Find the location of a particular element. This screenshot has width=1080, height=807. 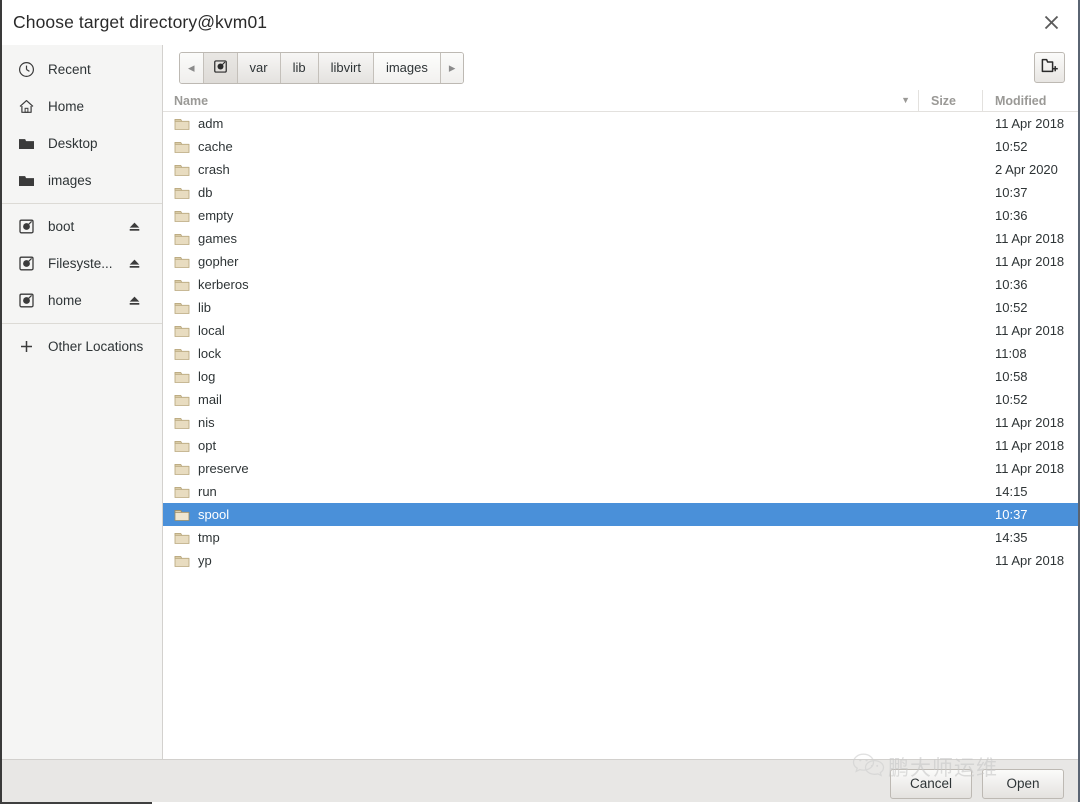

sidebar-item-recent: Recent is located at coordinates (82, 69).